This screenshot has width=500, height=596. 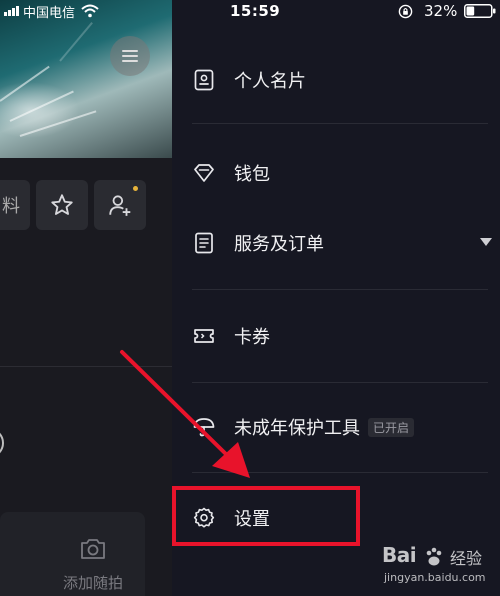 What do you see at coordinates (480, 11) in the screenshot?
I see `battery-icon` at bounding box center [480, 11].